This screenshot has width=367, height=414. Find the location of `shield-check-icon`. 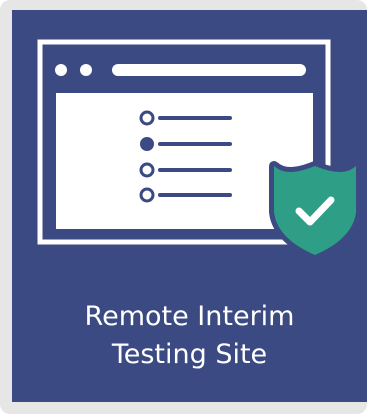

shield-check-icon is located at coordinates (315, 210).